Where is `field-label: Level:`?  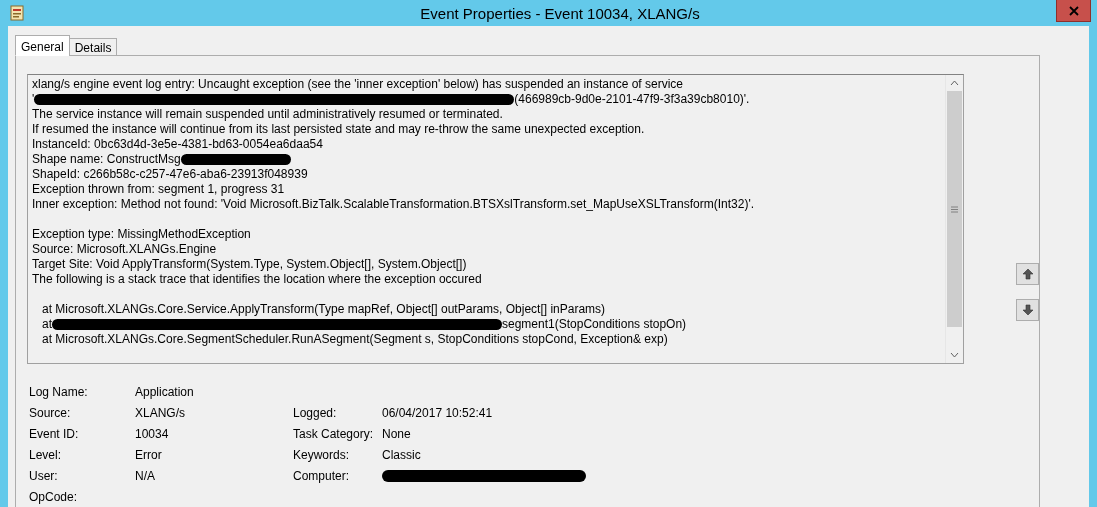 field-label: Level: is located at coordinates (46, 454).